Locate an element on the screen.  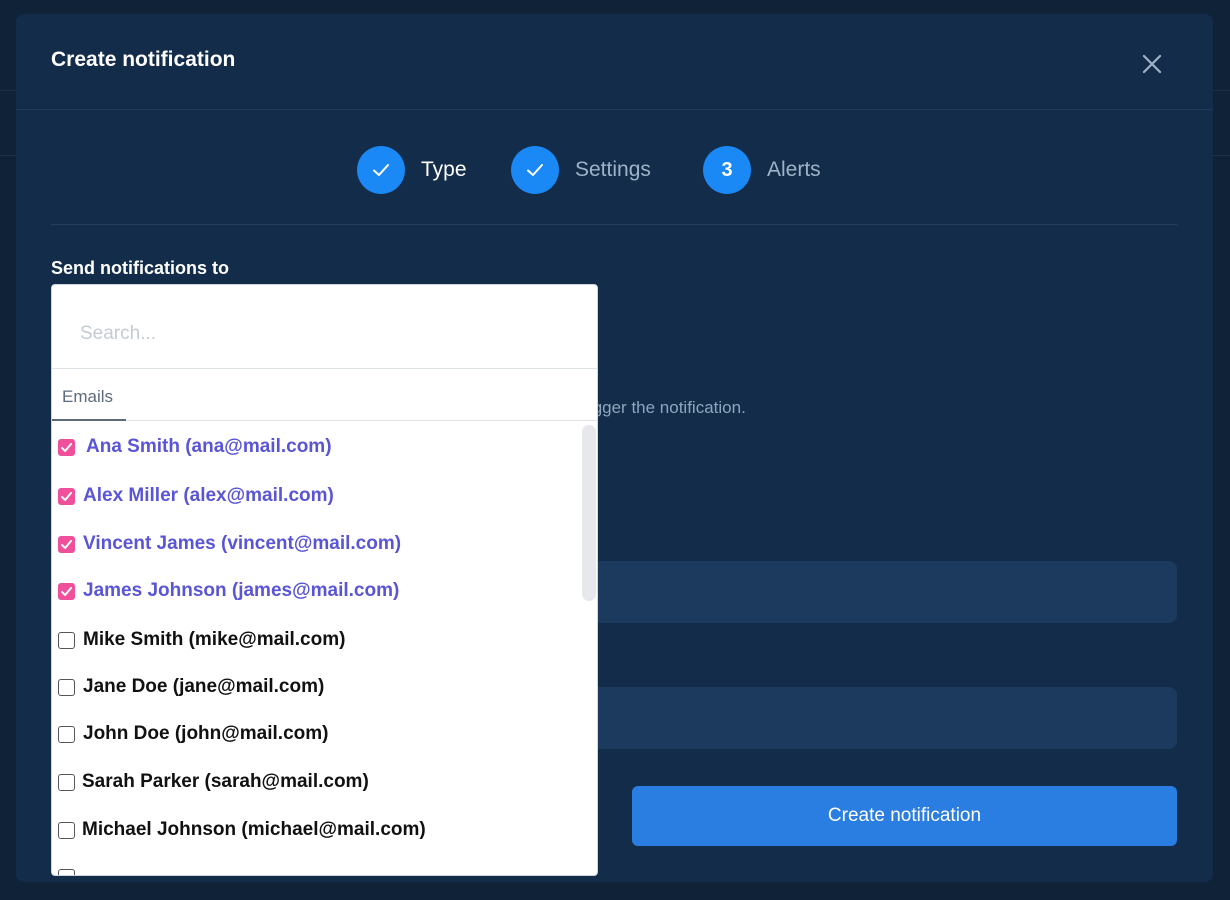
close-icon is located at coordinates (1152, 64).